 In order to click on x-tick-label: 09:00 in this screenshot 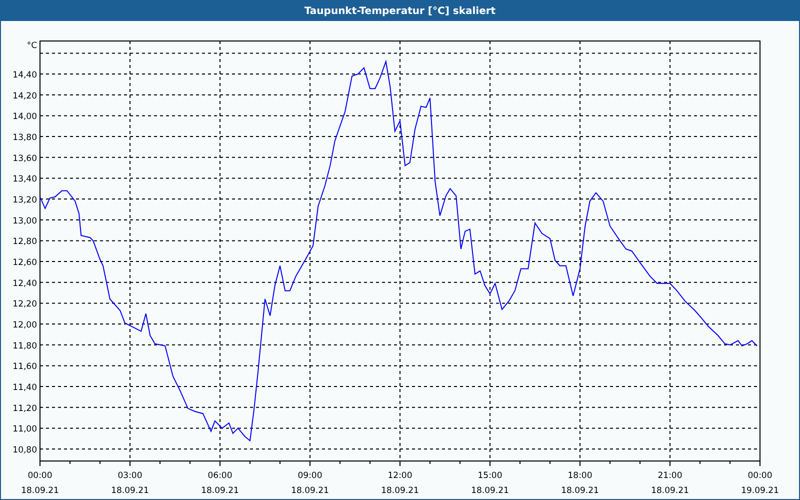, I will do `click(310, 476)`.